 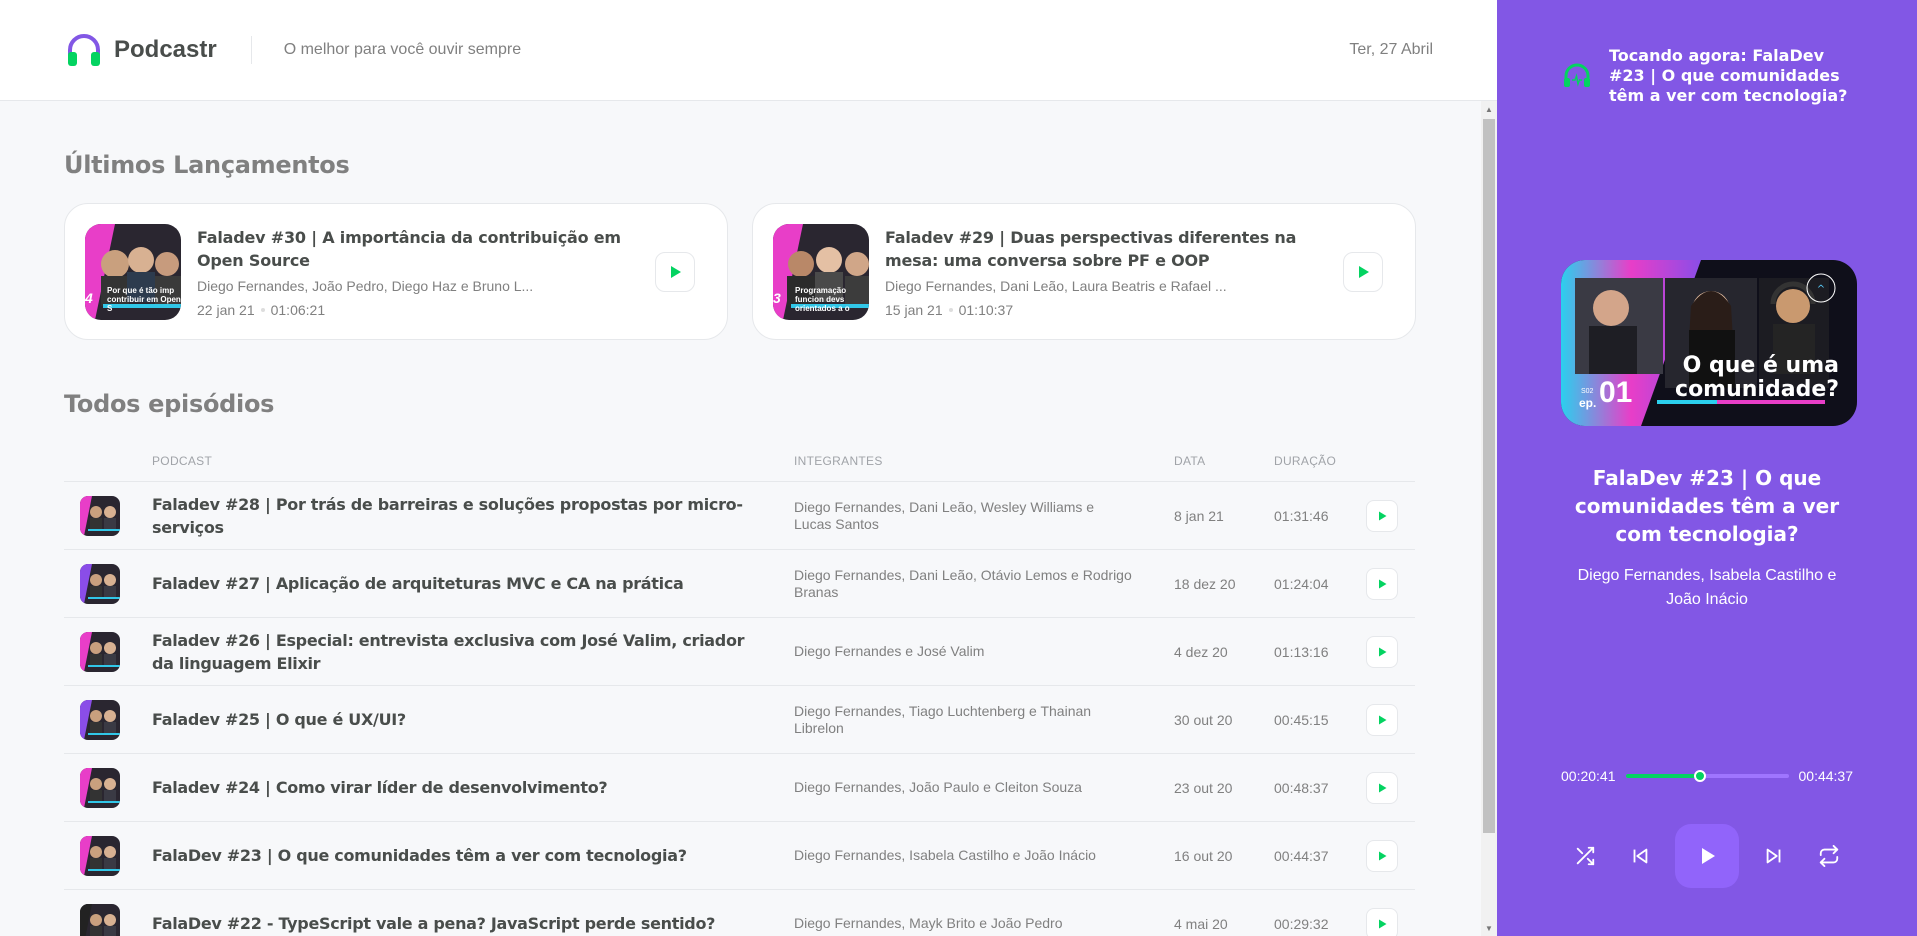 I want to click on episode-cover: ^ O que é uma comunidade? S02 ep. 01, so click(x=1709, y=343).